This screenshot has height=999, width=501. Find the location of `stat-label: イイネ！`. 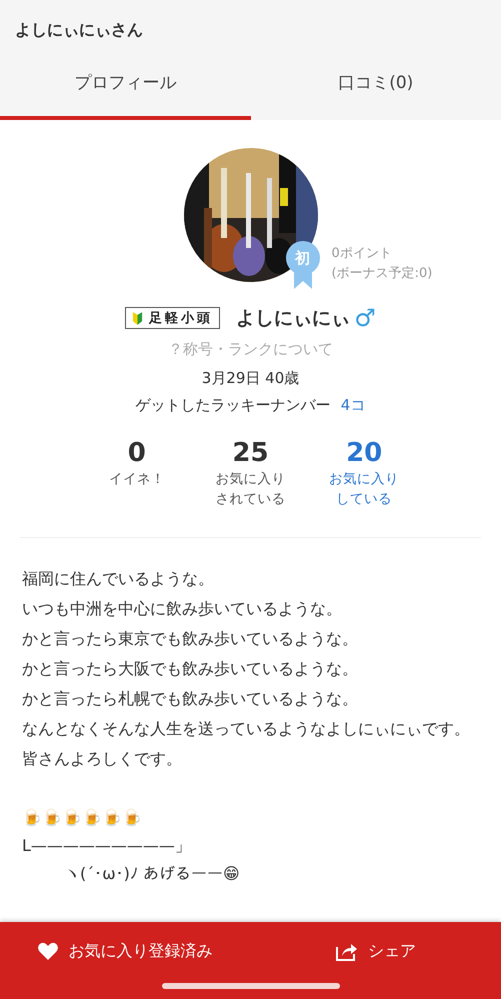

stat-label: イイネ！ is located at coordinates (136, 479).